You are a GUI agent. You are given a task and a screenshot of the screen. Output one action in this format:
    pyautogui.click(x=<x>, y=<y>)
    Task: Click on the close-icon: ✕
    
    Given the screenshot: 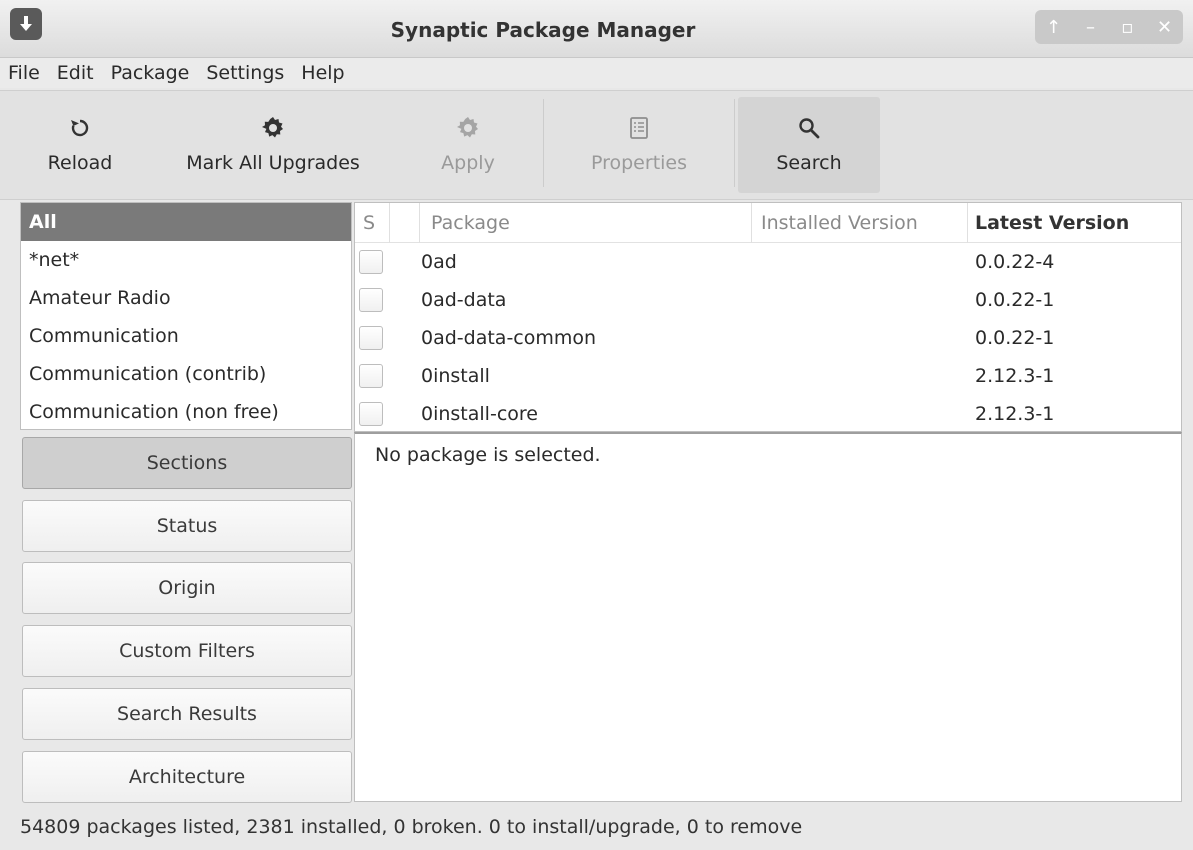 What is the action you would take?
    pyautogui.click(x=1165, y=27)
    